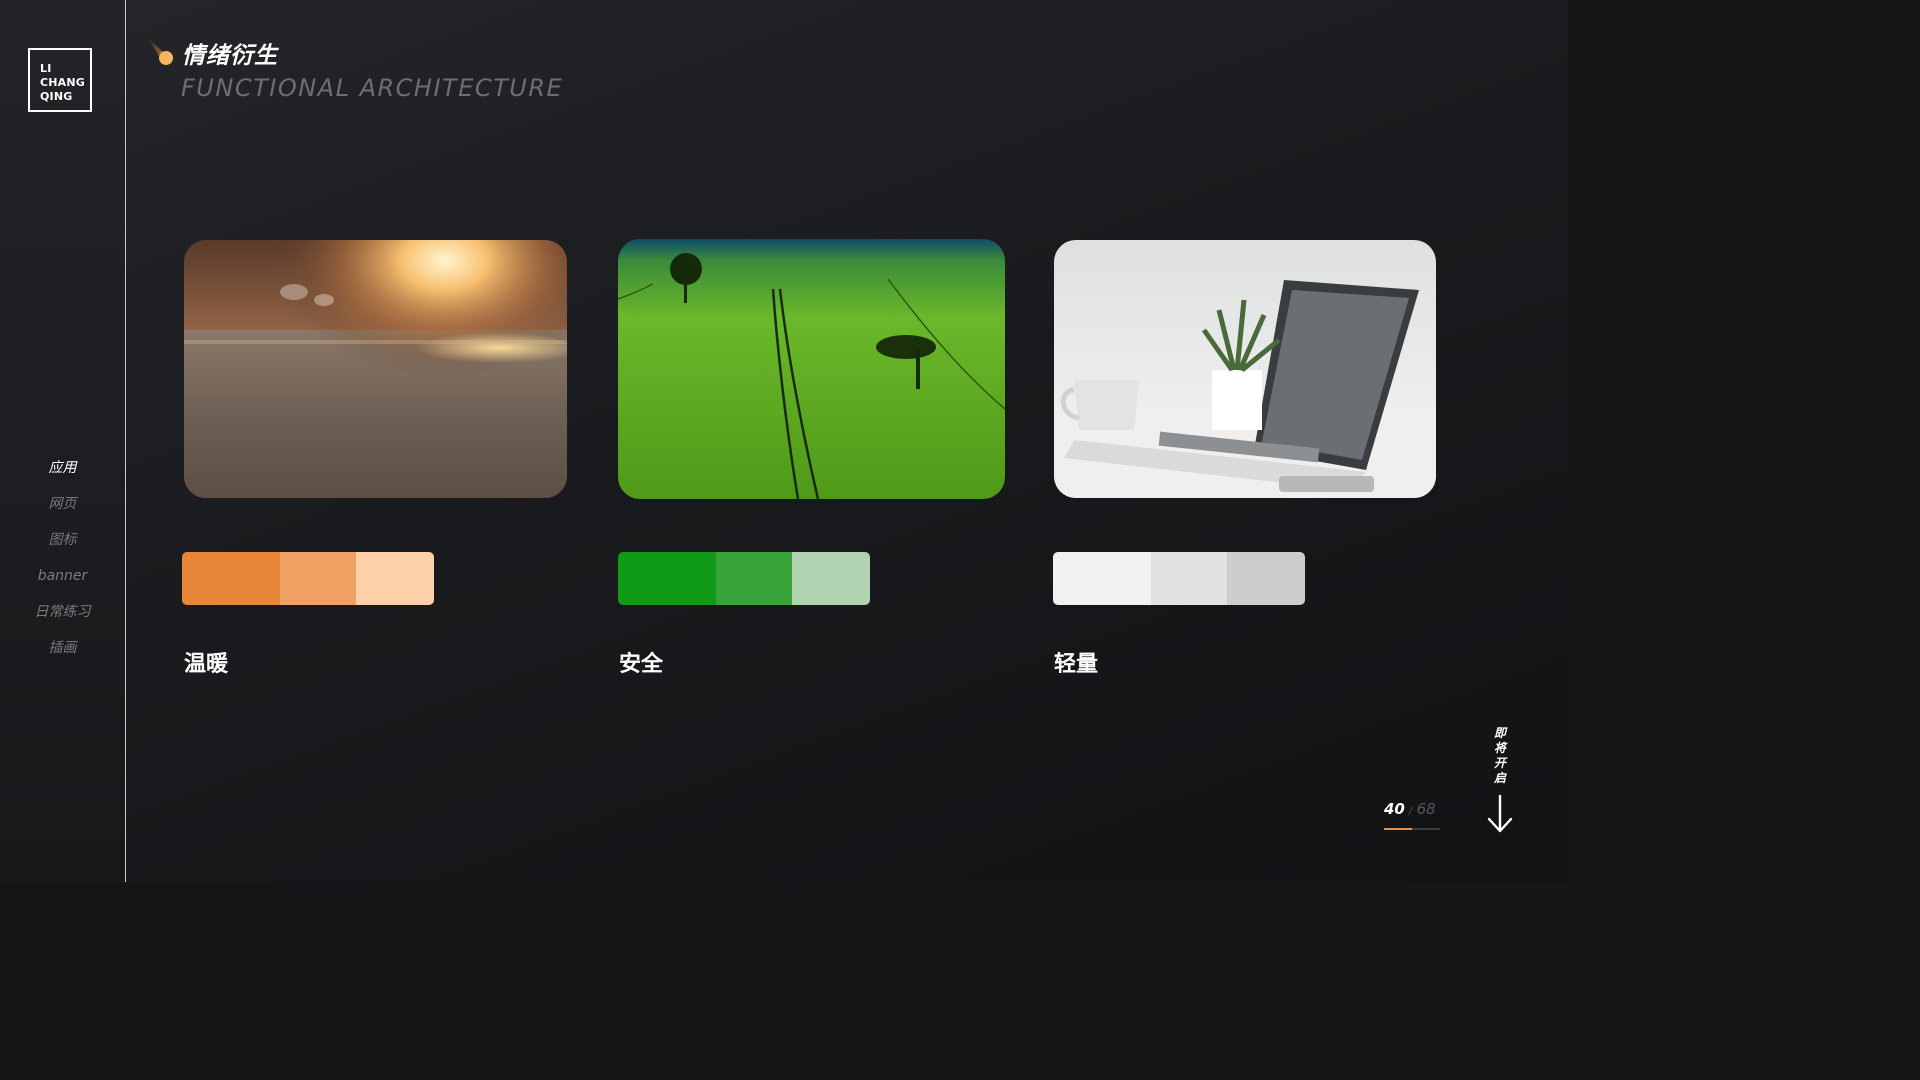 Image resolution: width=1920 pixels, height=1080 pixels. I want to click on page-subtitle: FUNCTIONAL ARCHITECTURE, so click(372, 88).